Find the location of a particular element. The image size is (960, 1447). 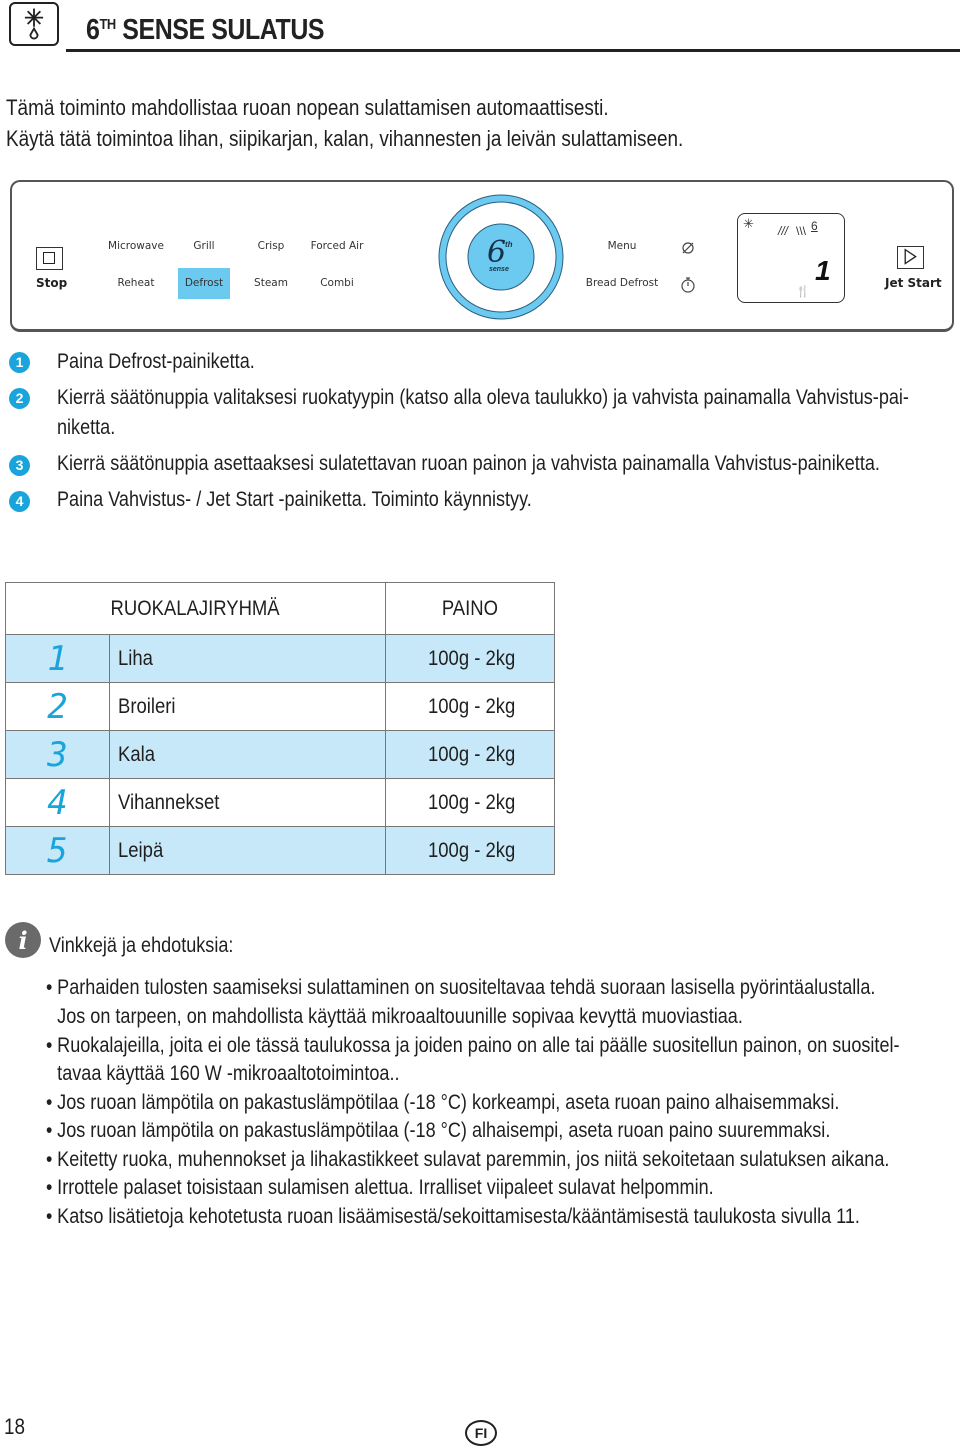

page-number: 18 is located at coordinates (15, 1426).